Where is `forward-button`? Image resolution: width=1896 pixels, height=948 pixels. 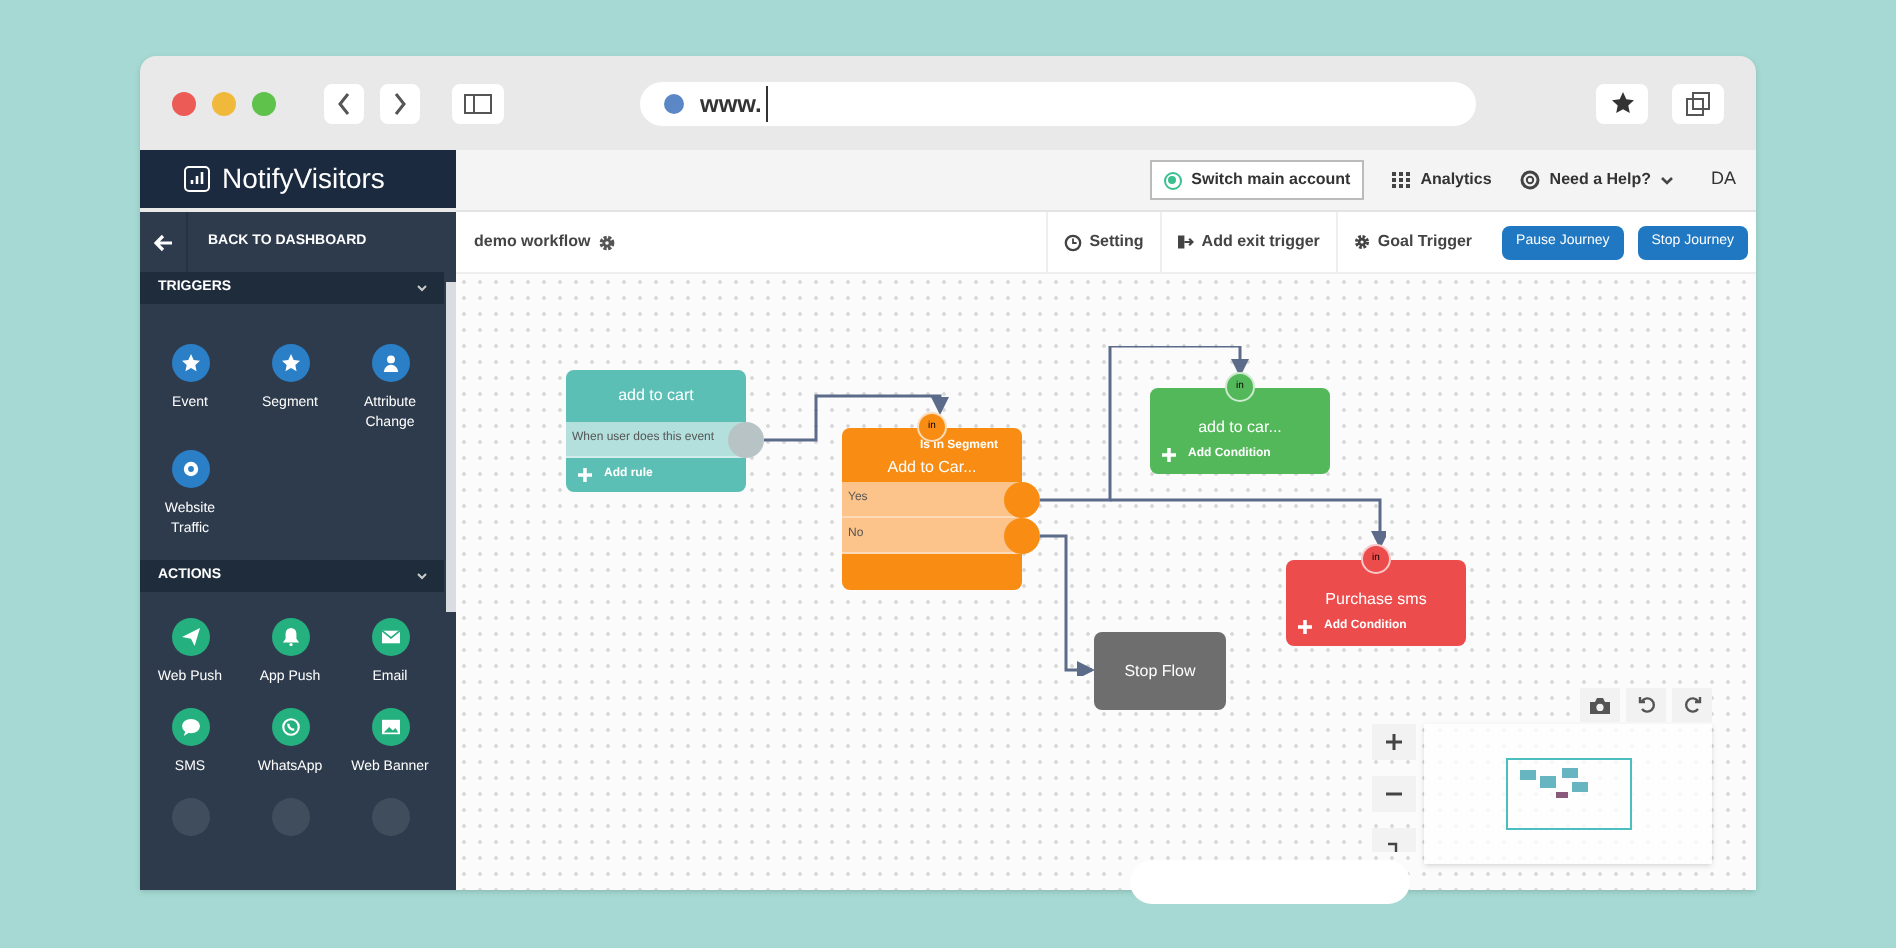
forward-button is located at coordinates (400, 103).